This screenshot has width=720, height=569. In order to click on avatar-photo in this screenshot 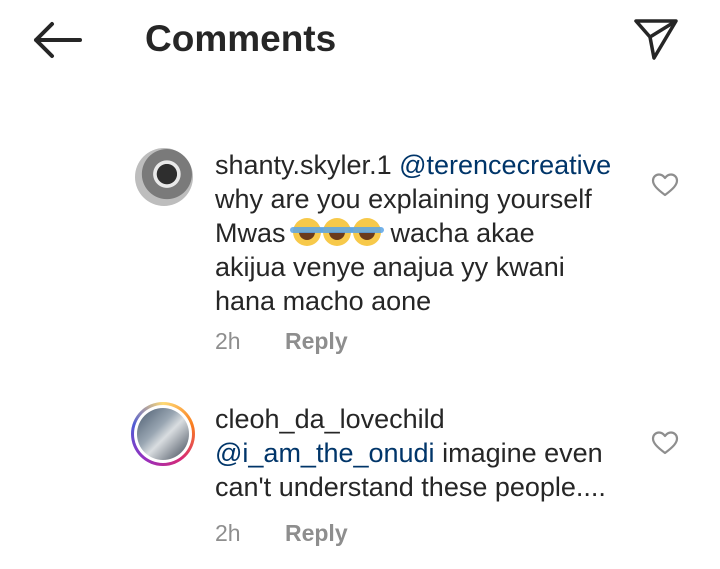, I will do `click(163, 434)`.